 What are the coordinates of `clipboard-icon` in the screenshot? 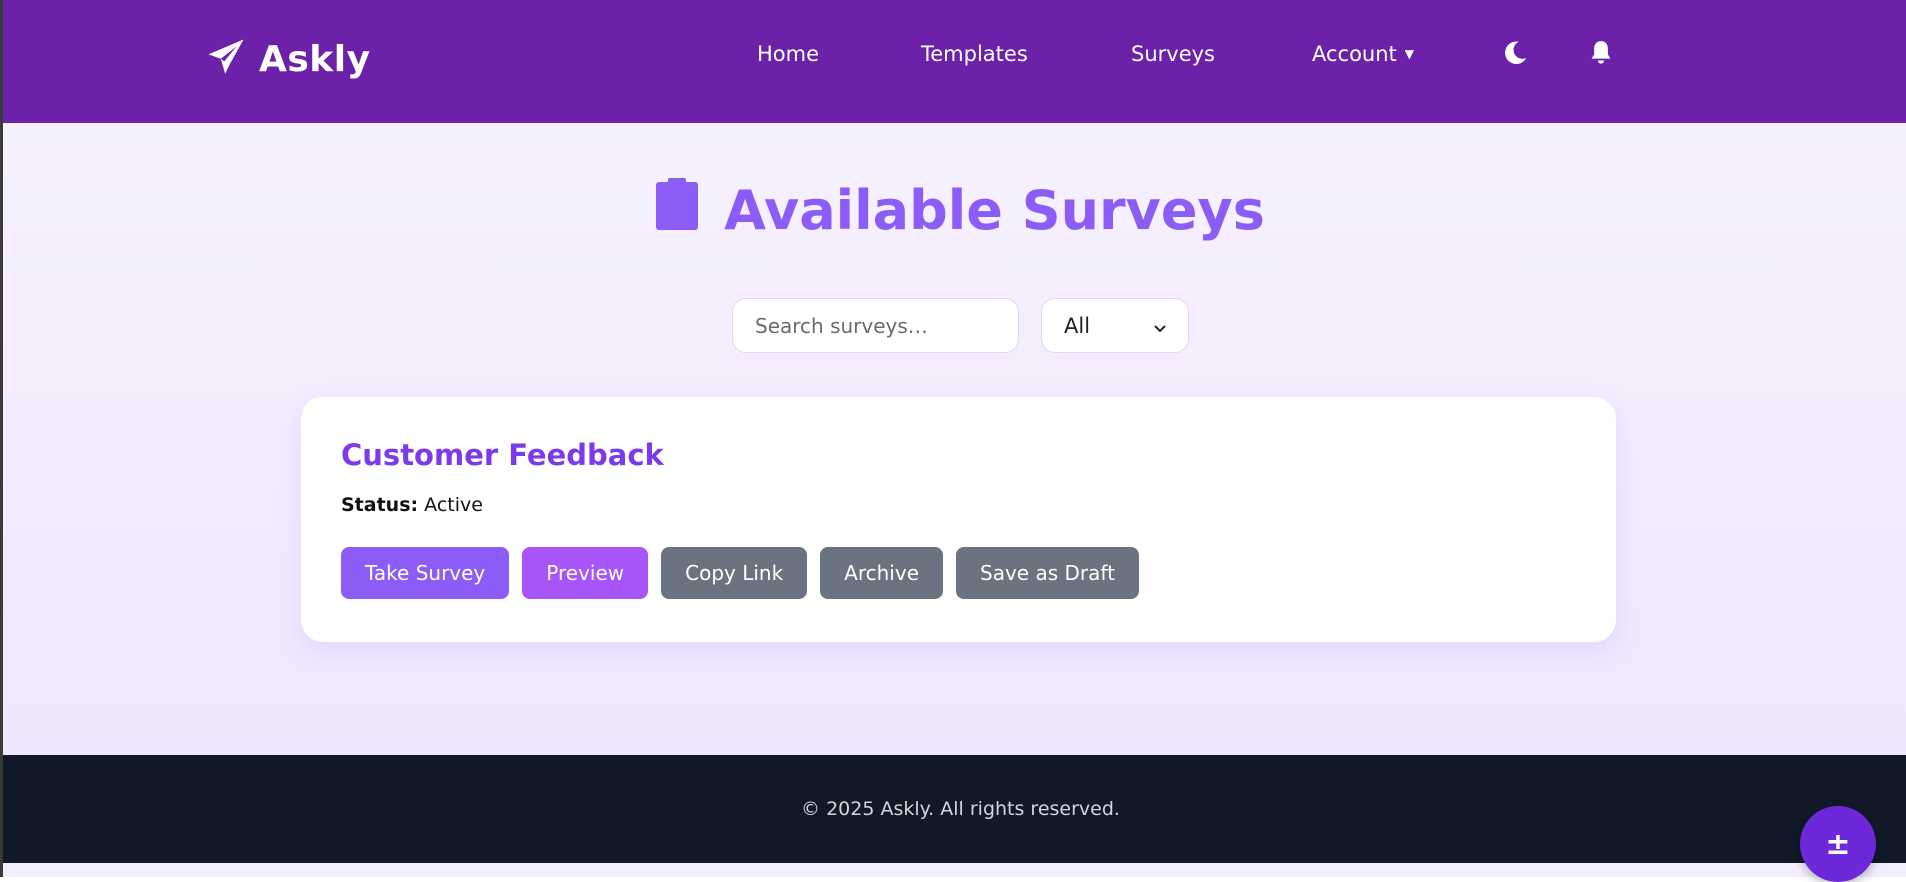 It's located at (677, 210).